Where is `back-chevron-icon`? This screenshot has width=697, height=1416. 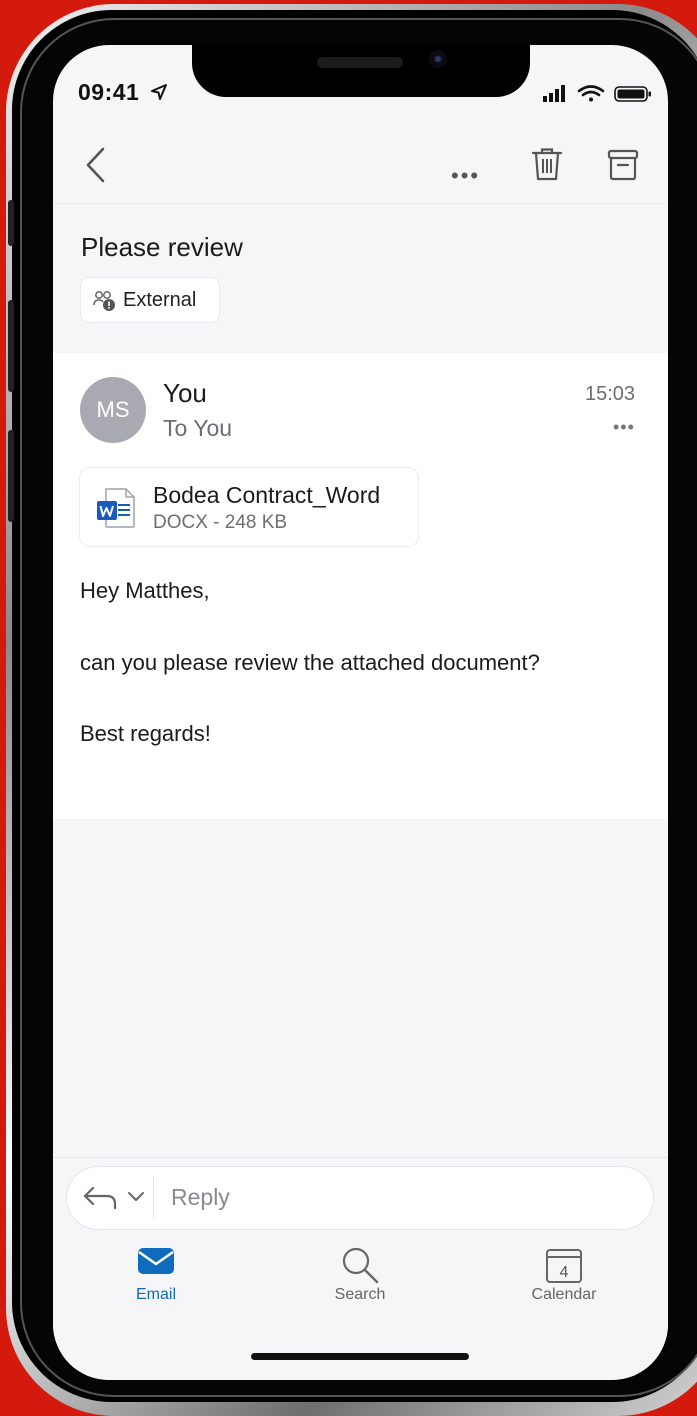
back-chevron-icon is located at coordinates (95, 165).